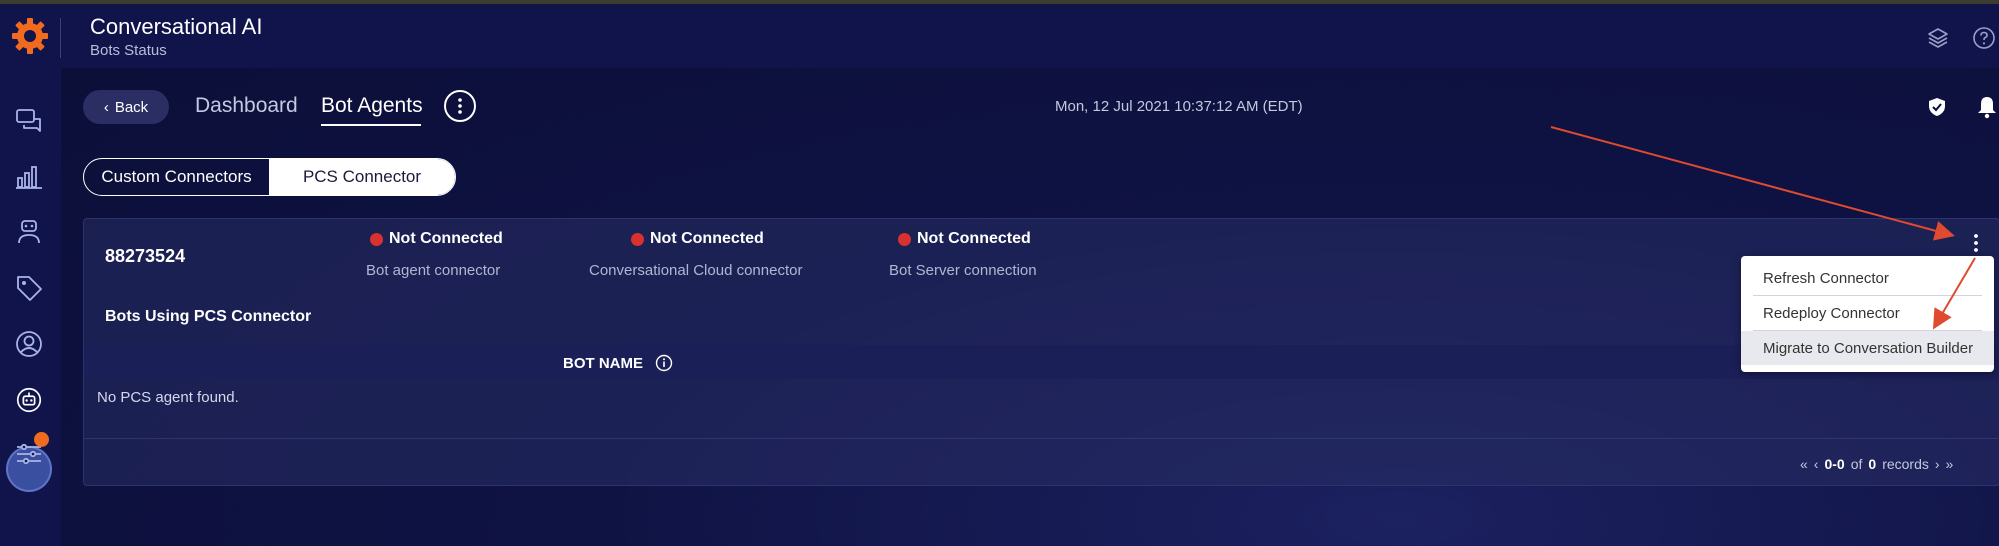 This screenshot has height=546, width=1999. What do you see at coordinates (30, 307) in the screenshot?
I see `sidebar` at bounding box center [30, 307].